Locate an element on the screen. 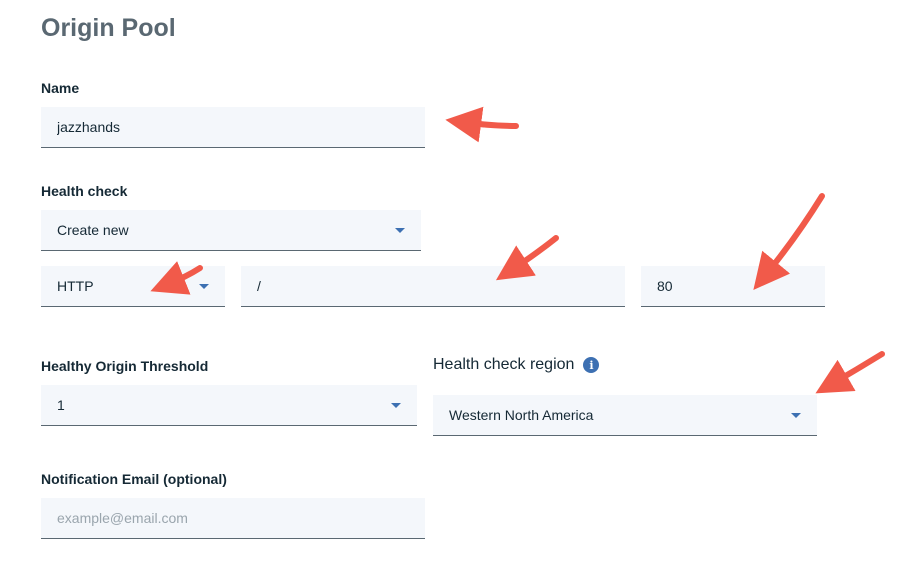  path-input is located at coordinates (441, 286).